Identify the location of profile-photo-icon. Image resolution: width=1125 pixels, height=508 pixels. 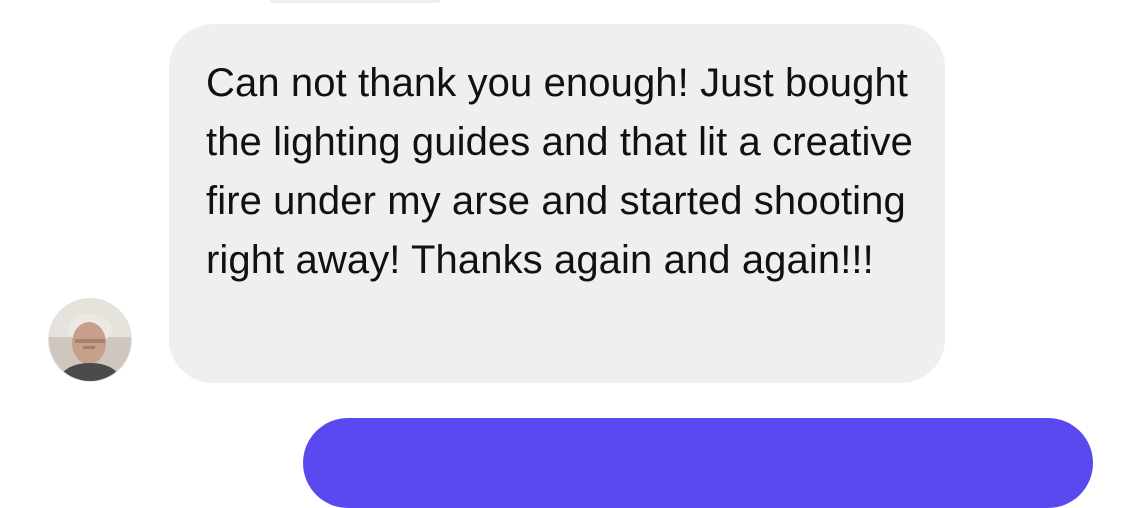
(90, 340).